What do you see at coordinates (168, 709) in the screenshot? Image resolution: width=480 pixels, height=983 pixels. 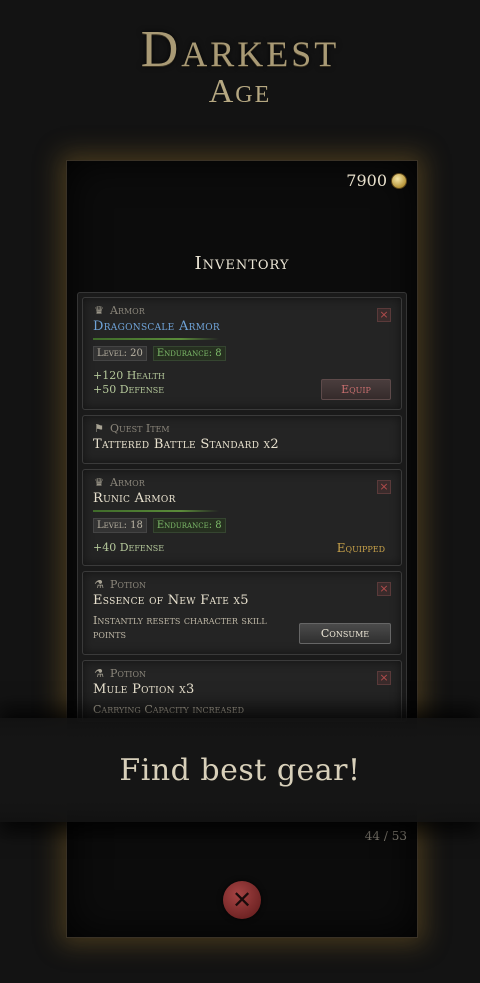 I see `item-description: Carrying Capacity increased` at bounding box center [168, 709].